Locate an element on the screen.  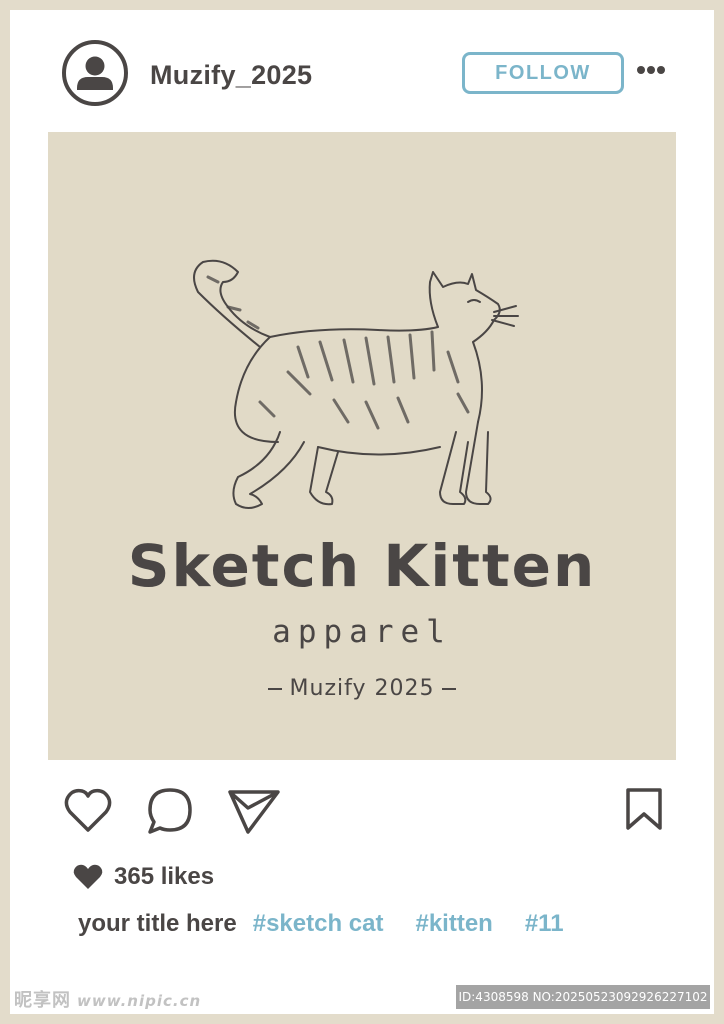
hashtag: #kitten is located at coordinates (453, 924).